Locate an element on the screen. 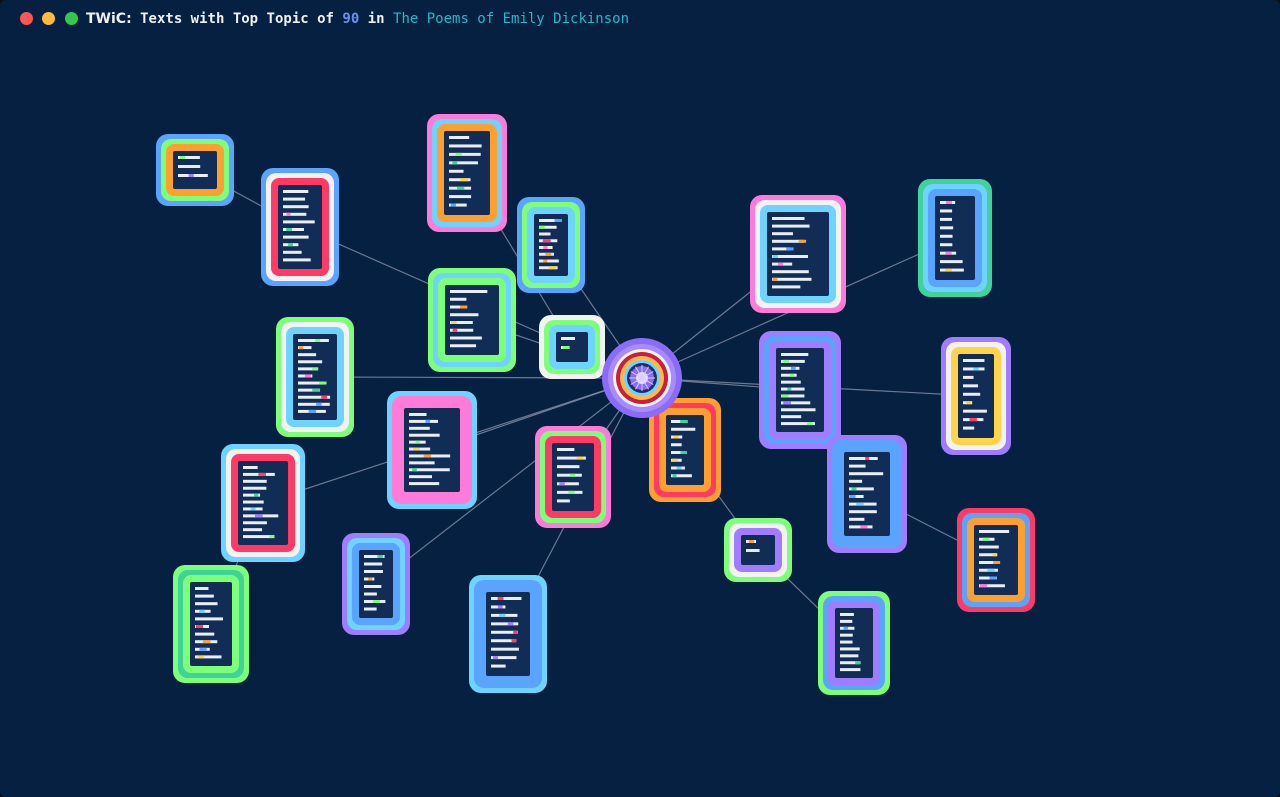  corpus-name-link: The Poems of Emily Dickinson is located at coordinates (511, 19).